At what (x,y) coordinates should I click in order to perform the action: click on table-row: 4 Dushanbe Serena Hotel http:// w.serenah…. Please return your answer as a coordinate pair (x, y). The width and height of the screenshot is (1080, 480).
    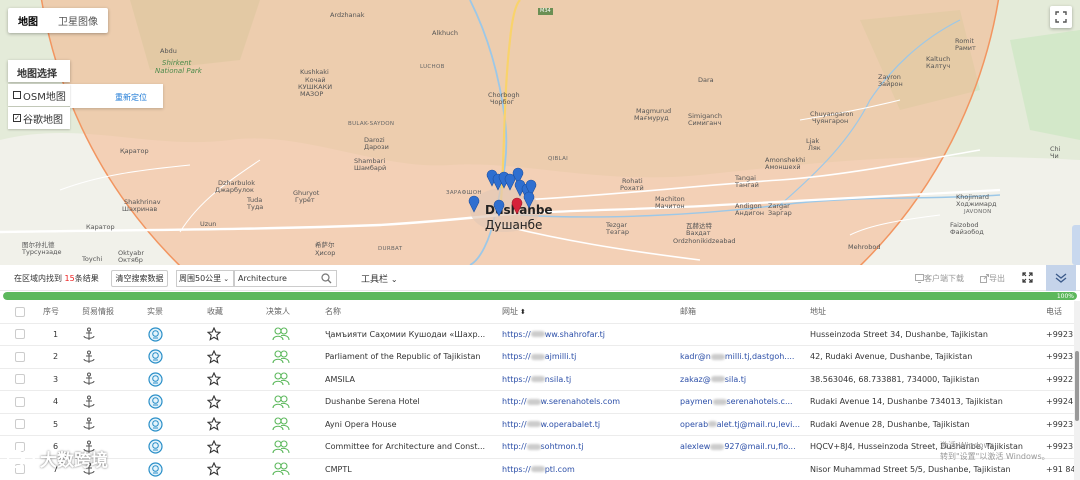
    Looking at the image, I should click on (537, 402).